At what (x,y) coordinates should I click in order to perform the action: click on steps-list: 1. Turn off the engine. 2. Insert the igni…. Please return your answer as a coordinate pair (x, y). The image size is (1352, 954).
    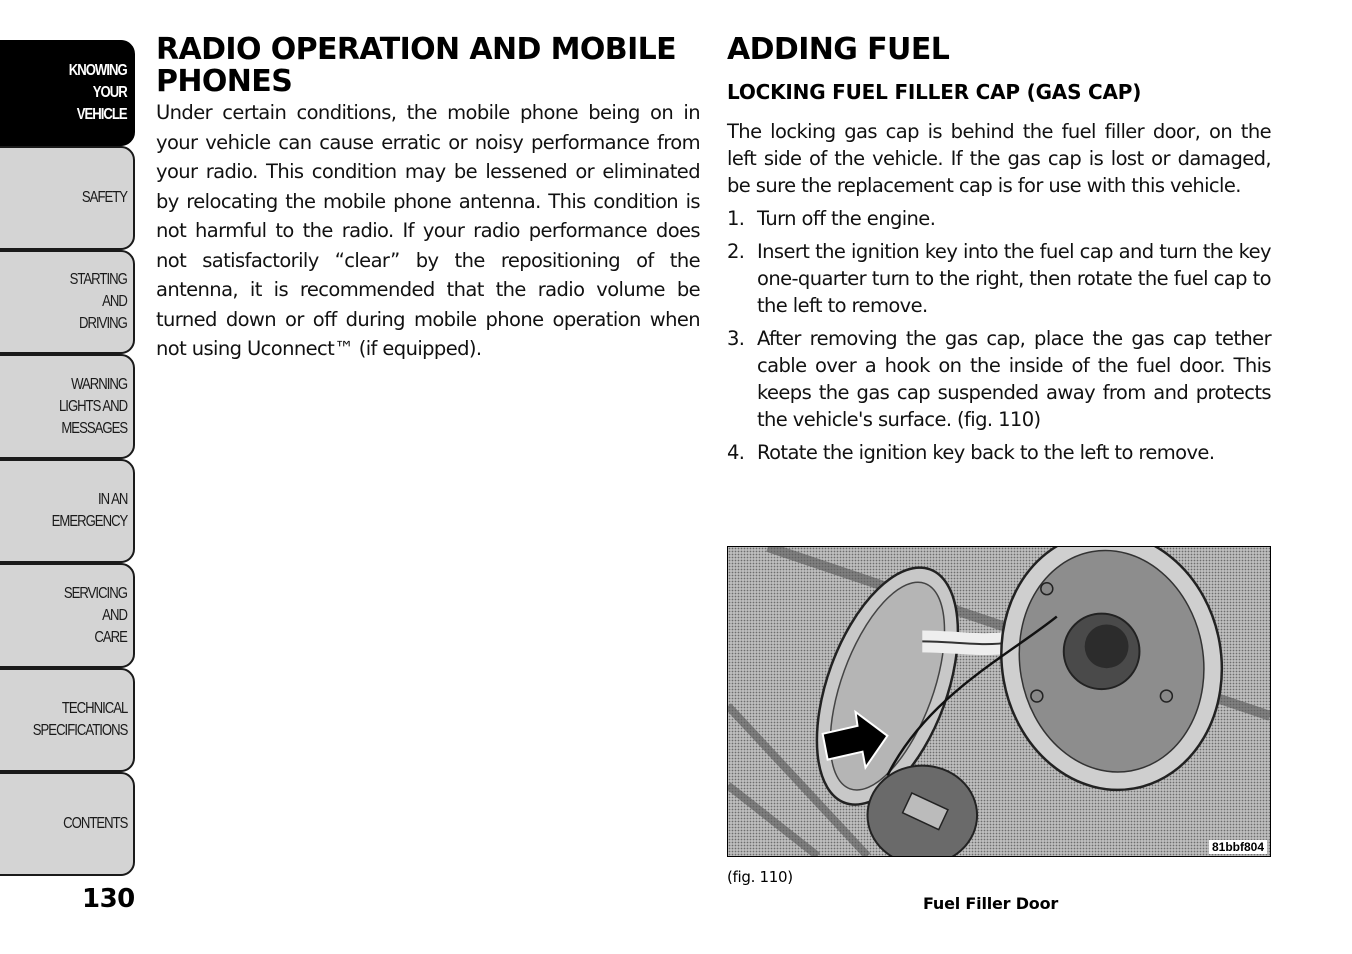
    Looking at the image, I should click on (999, 335).